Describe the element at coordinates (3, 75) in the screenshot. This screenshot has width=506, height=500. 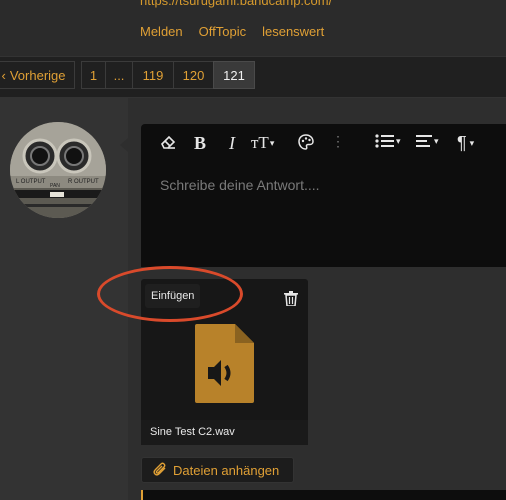
I see `chevron-left-icon: ‹` at that location.